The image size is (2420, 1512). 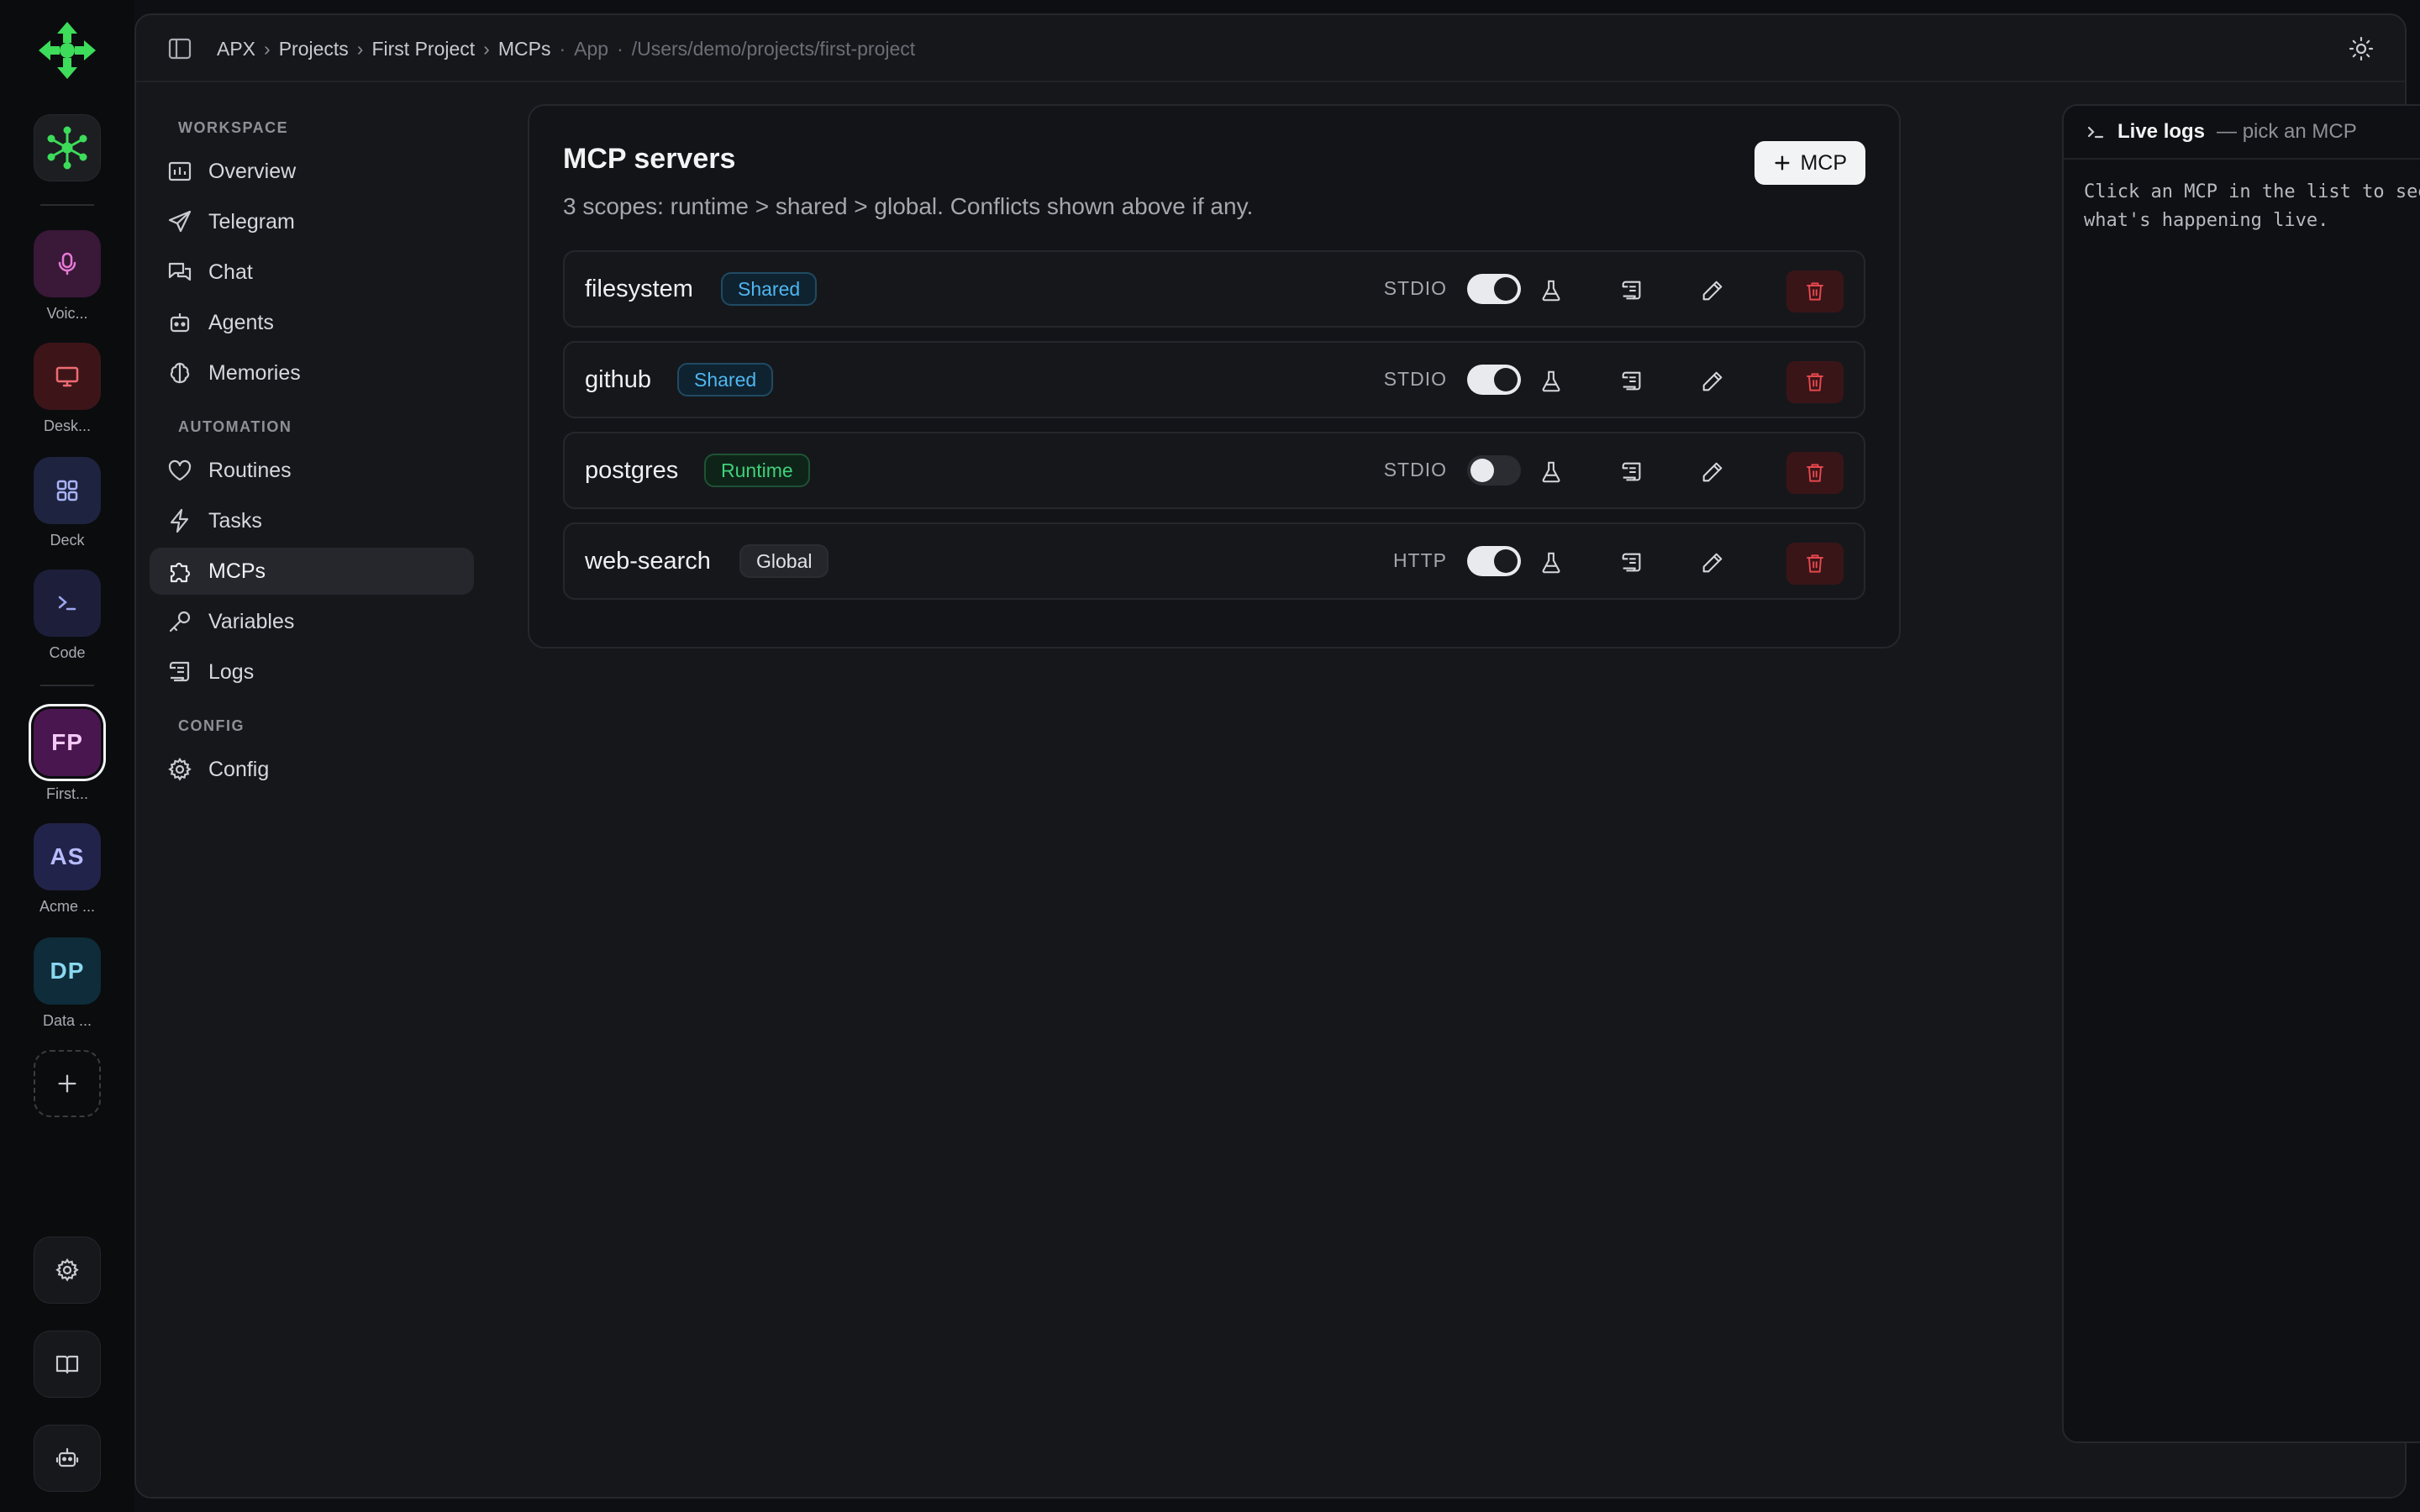 I want to click on live-logs-title: Live logs, so click(x=2162, y=131).